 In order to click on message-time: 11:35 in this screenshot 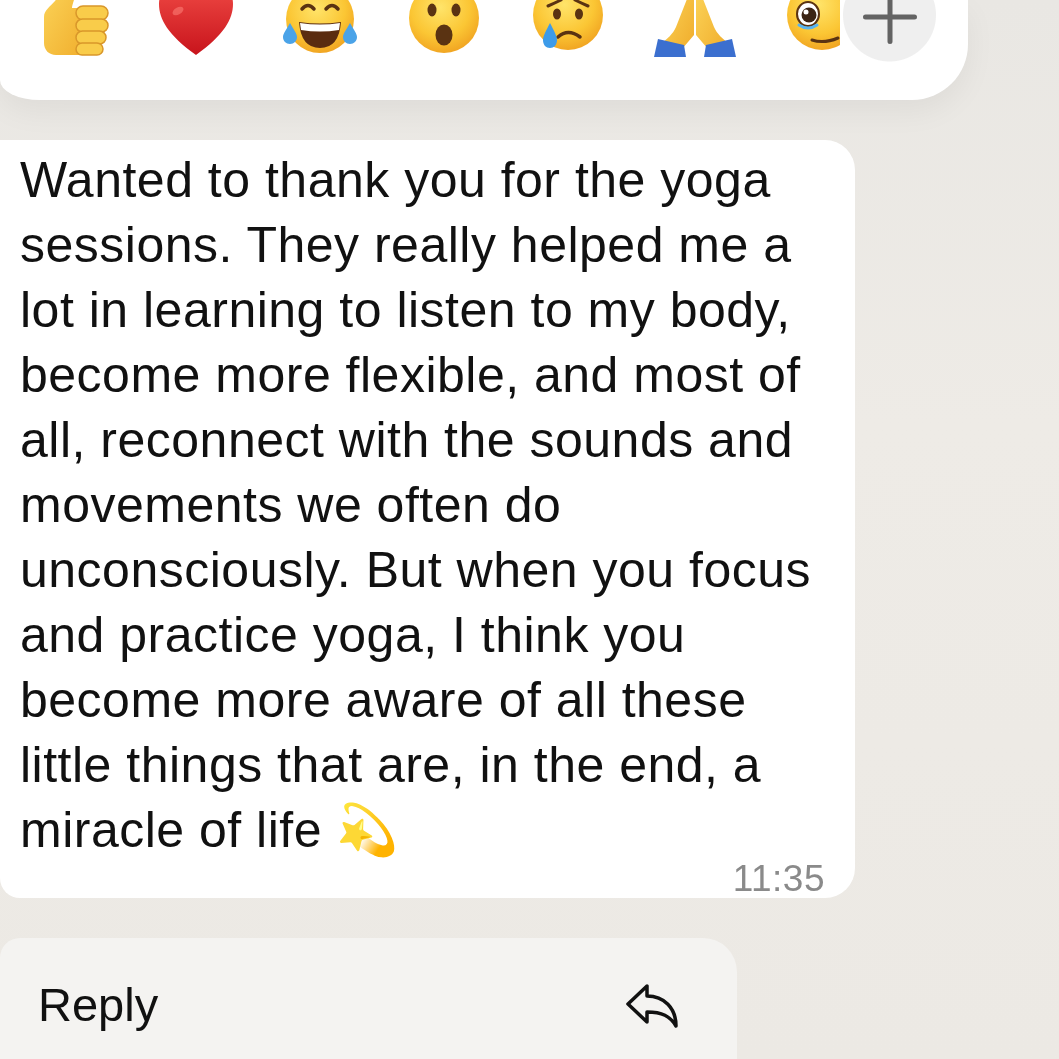, I will do `click(778, 879)`.